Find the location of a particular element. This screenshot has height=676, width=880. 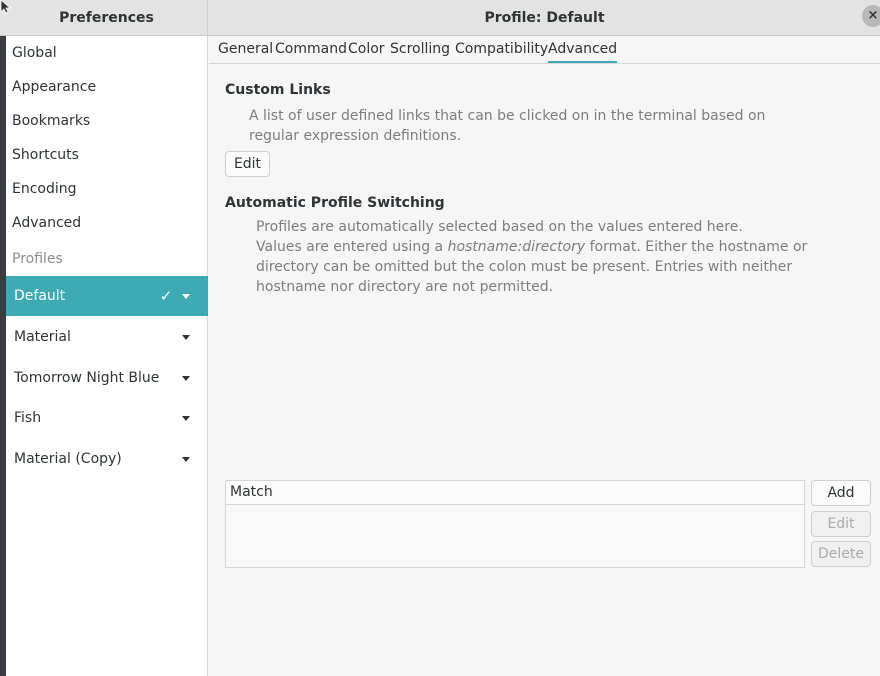

sidebar-item-global: Global is located at coordinates (107, 53).